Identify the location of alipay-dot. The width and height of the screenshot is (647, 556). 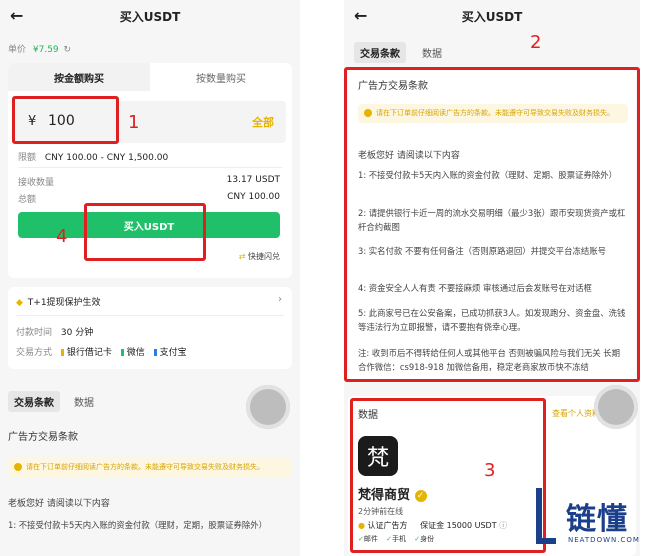
(155, 352).